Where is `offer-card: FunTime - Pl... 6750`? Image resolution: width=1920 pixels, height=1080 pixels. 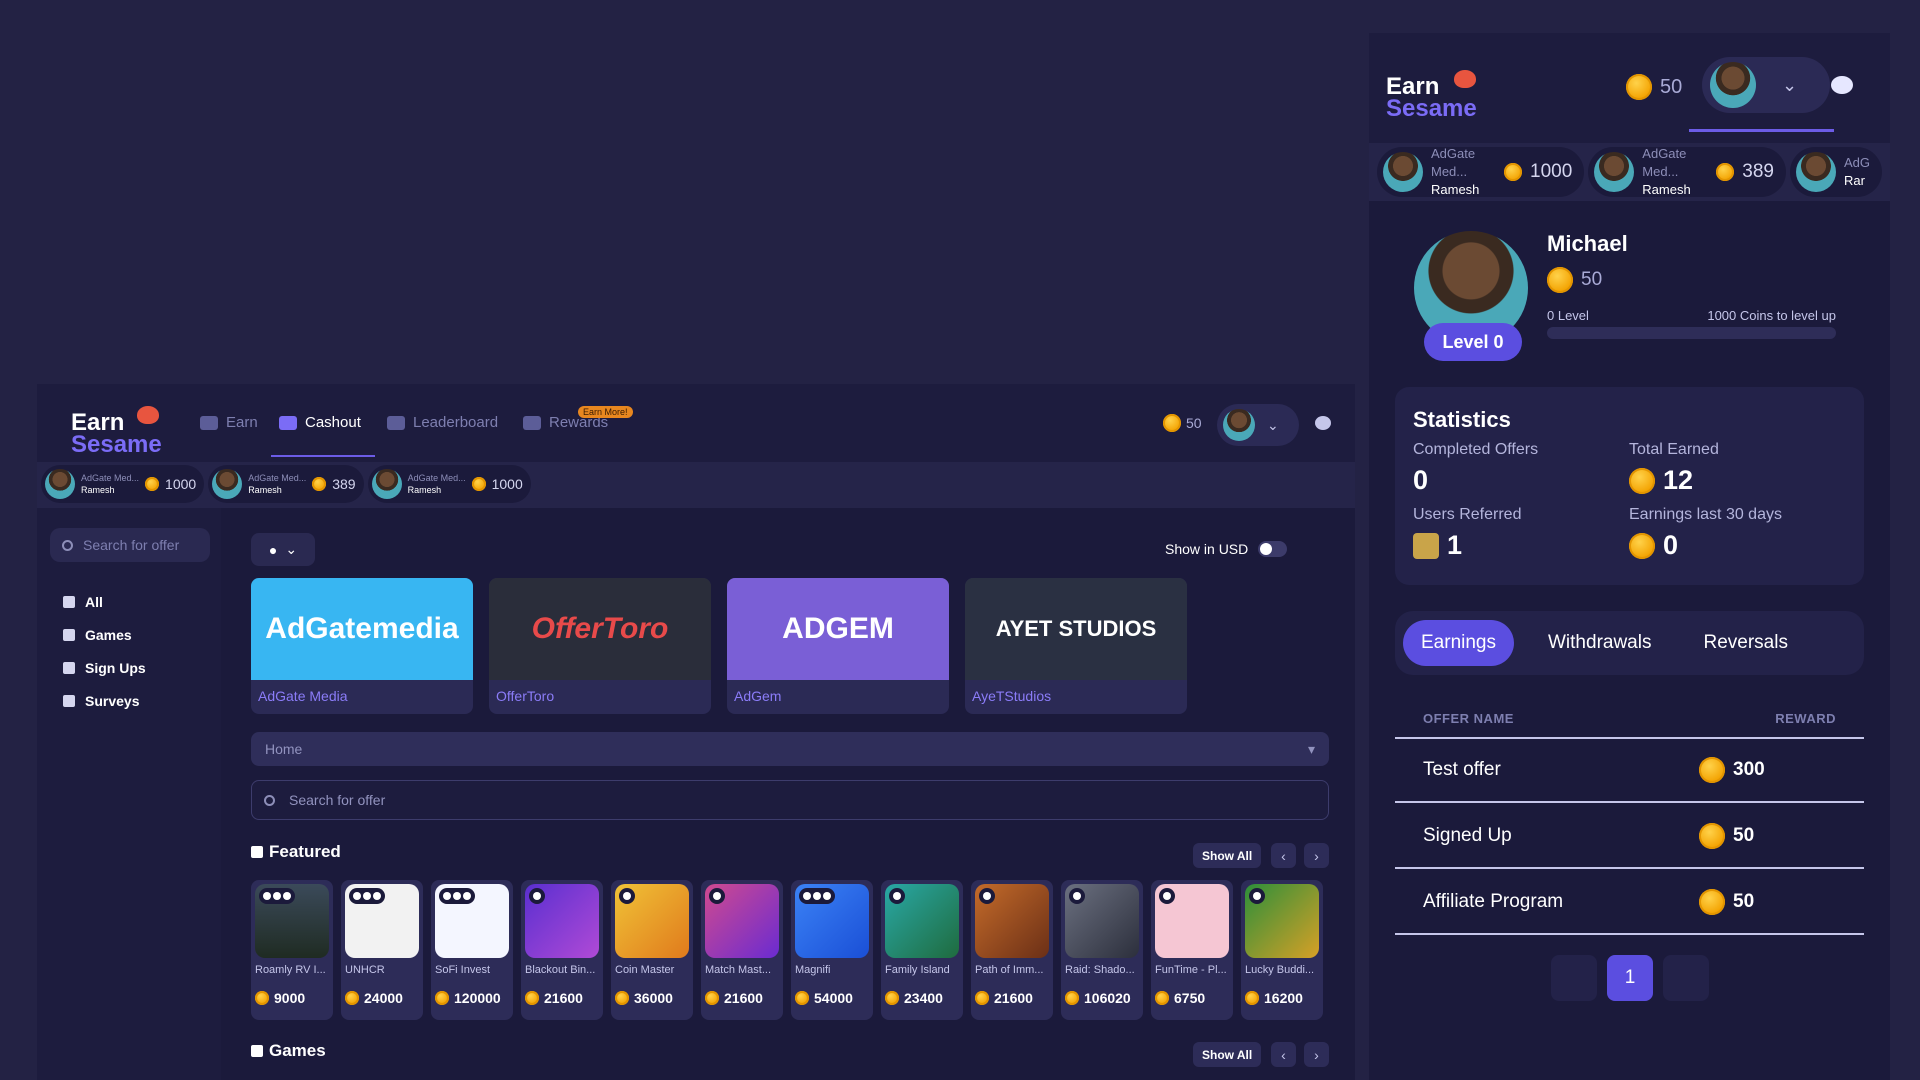 offer-card: FunTime - Pl... 6750 is located at coordinates (1192, 950).